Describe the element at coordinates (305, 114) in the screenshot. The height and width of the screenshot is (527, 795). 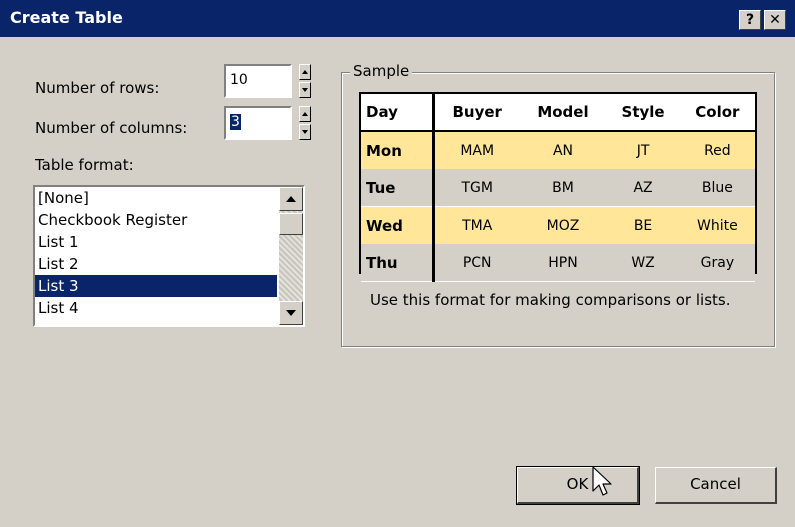
I see `columns-spin-up-icon` at that location.